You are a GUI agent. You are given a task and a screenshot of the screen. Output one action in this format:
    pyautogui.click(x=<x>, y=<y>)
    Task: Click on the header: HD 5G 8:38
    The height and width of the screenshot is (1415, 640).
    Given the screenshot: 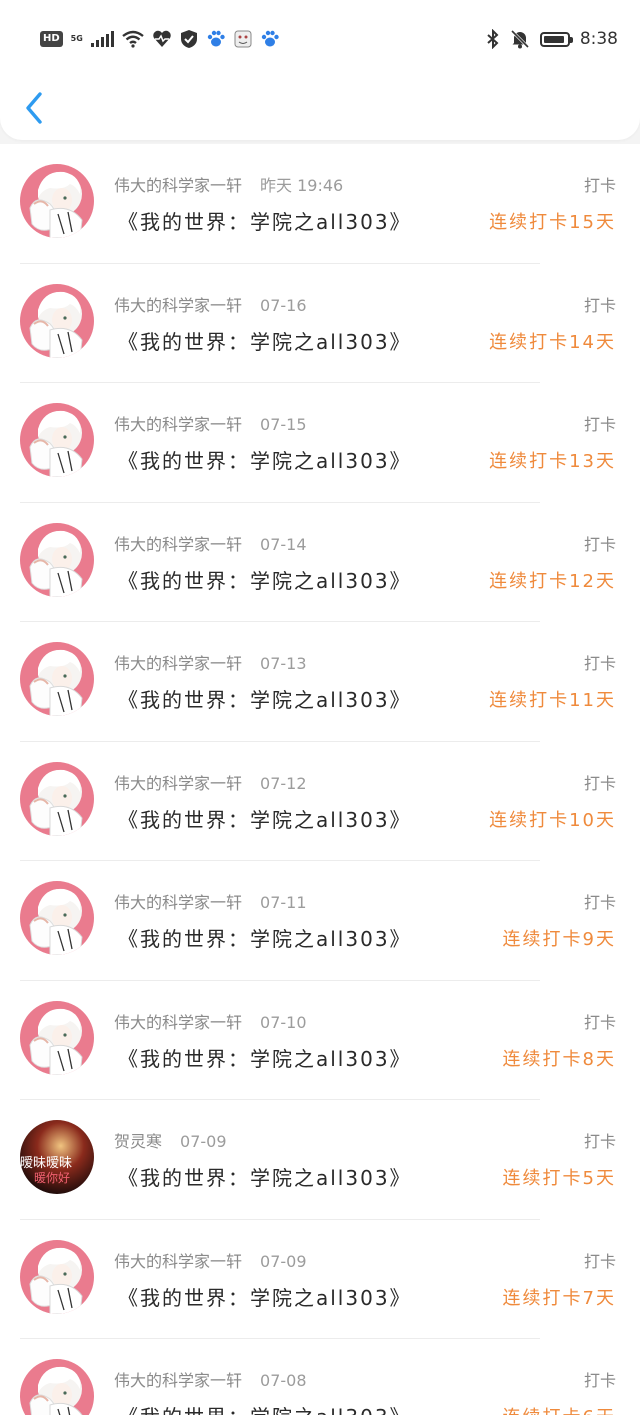 What is the action you would take?
    pyautogui.click(x=320, y=70)
    